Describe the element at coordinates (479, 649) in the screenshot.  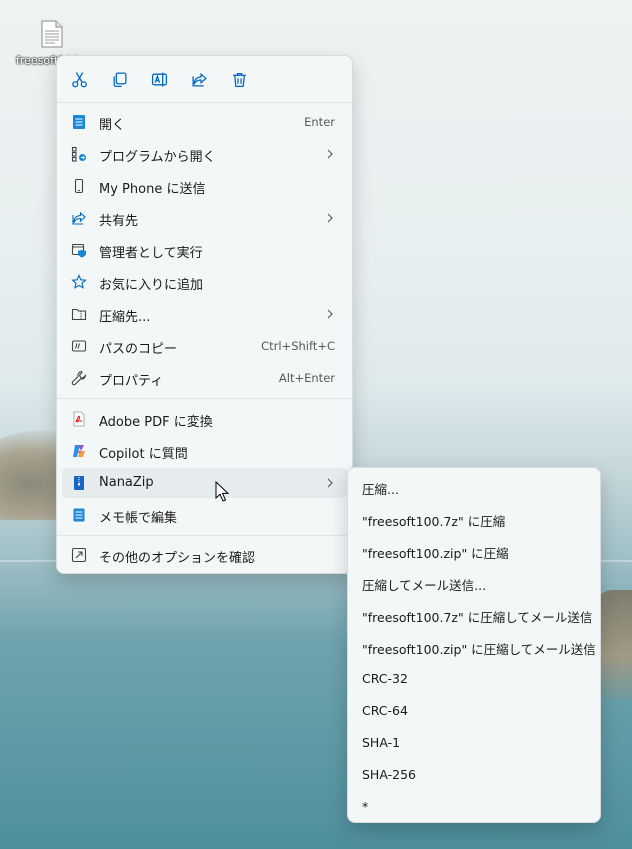
I see `submenu-item-label: "freesoft100.zip" に圧縮してメール送信` at that location.